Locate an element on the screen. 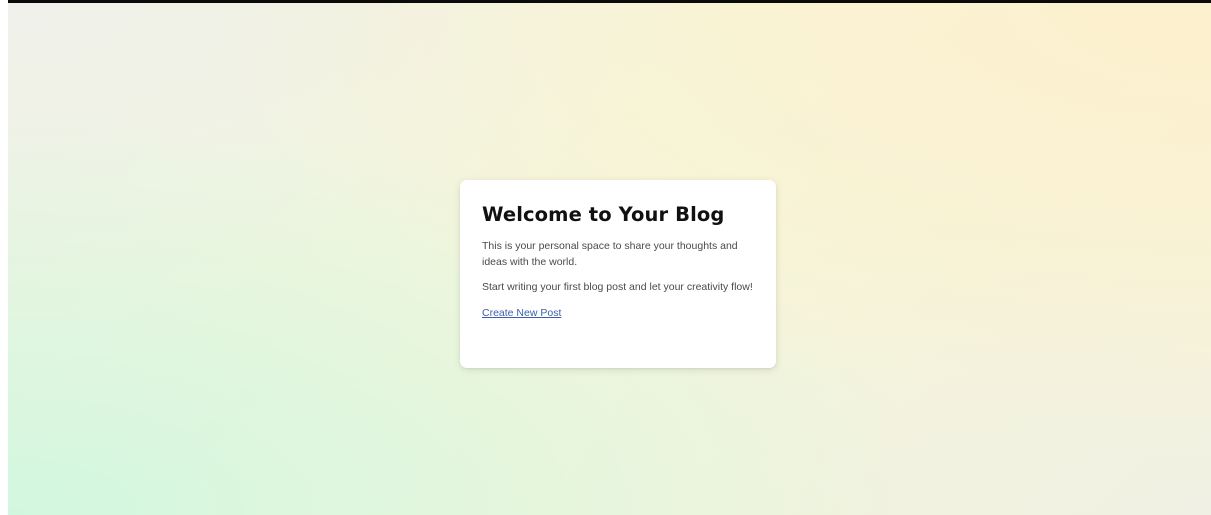  top-border is located at coordinates (609, 1).